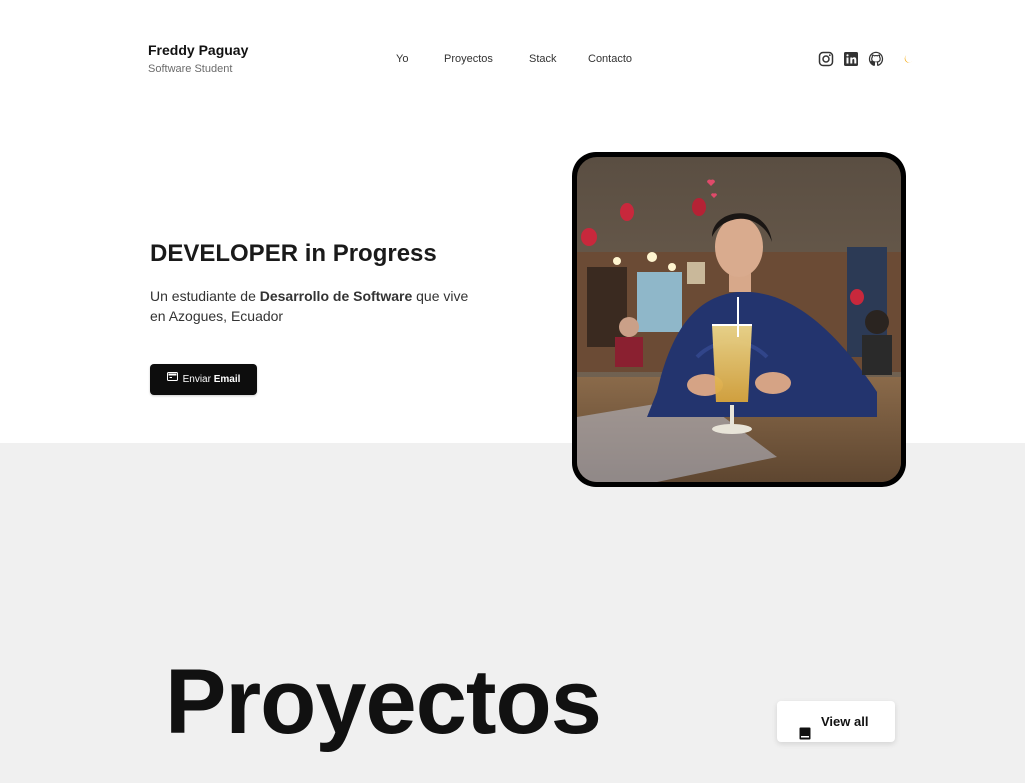 The width and height of the screenshot is (1025, 783). Describe the element at coordinates (336, 296) in the screenshot. I see `hero-desc-strong: Desarrollo de Software` at that location.